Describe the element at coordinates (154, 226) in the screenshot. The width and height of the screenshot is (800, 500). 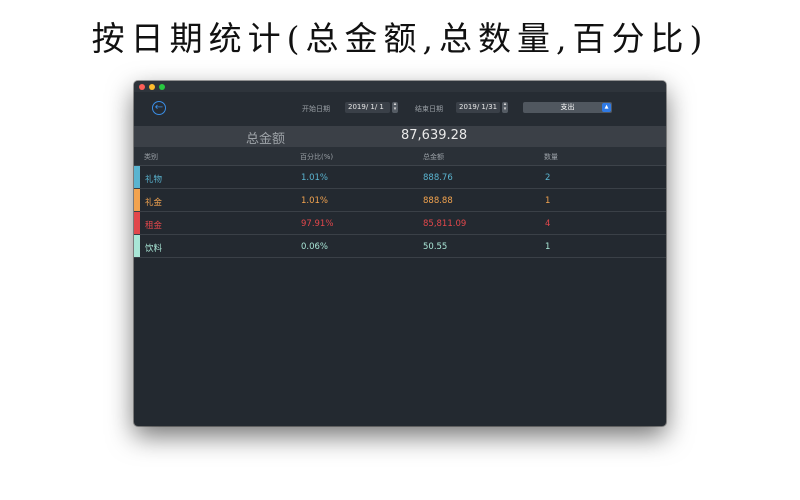
I see `row-category: 租金` at that location.